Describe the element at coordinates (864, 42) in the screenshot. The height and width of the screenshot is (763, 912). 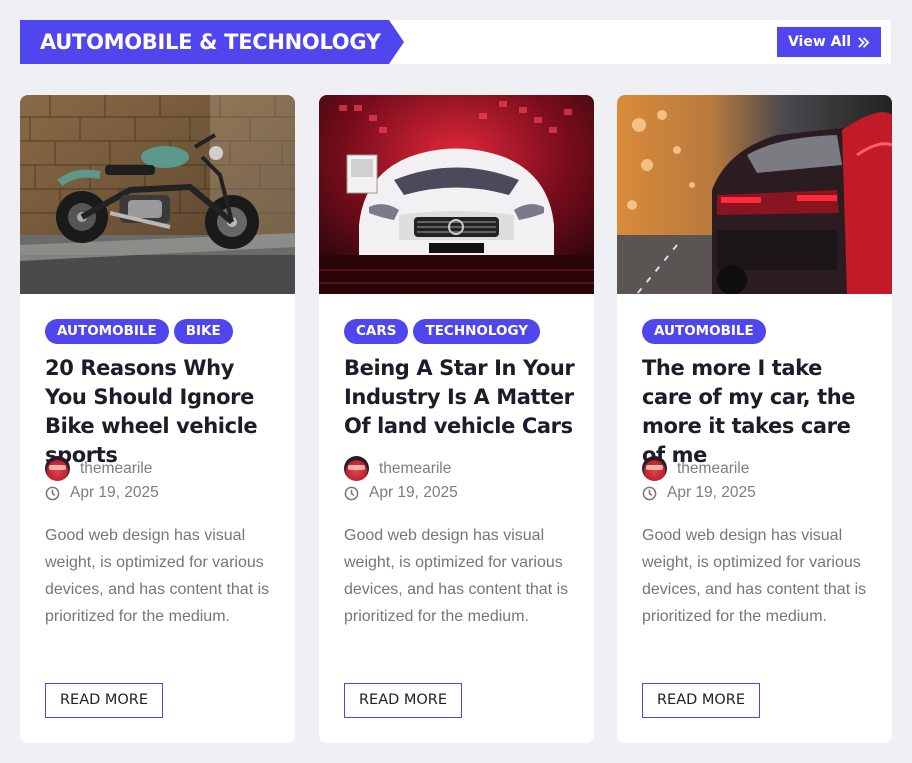
I see `double-chevron-right-icon` at that location.